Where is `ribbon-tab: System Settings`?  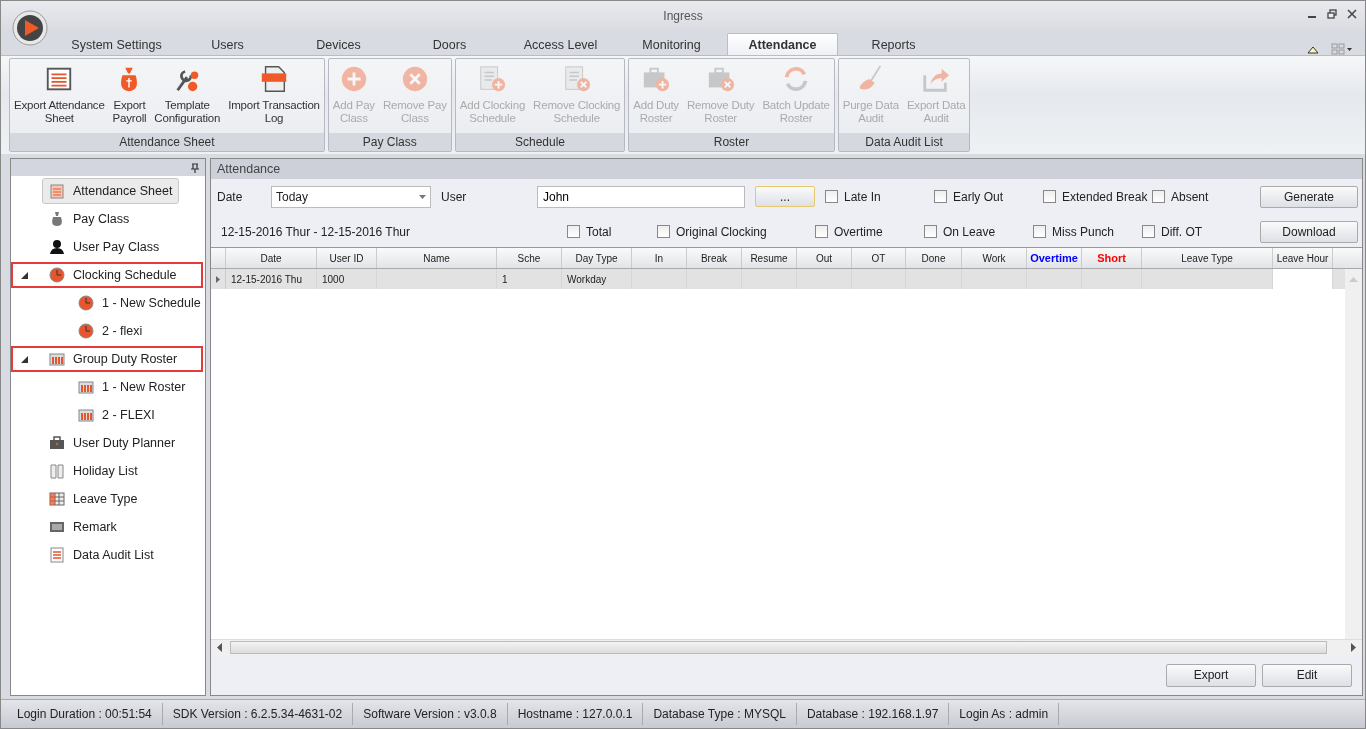 ribbon-tab: System Settings is located at coordinates (116, 44).